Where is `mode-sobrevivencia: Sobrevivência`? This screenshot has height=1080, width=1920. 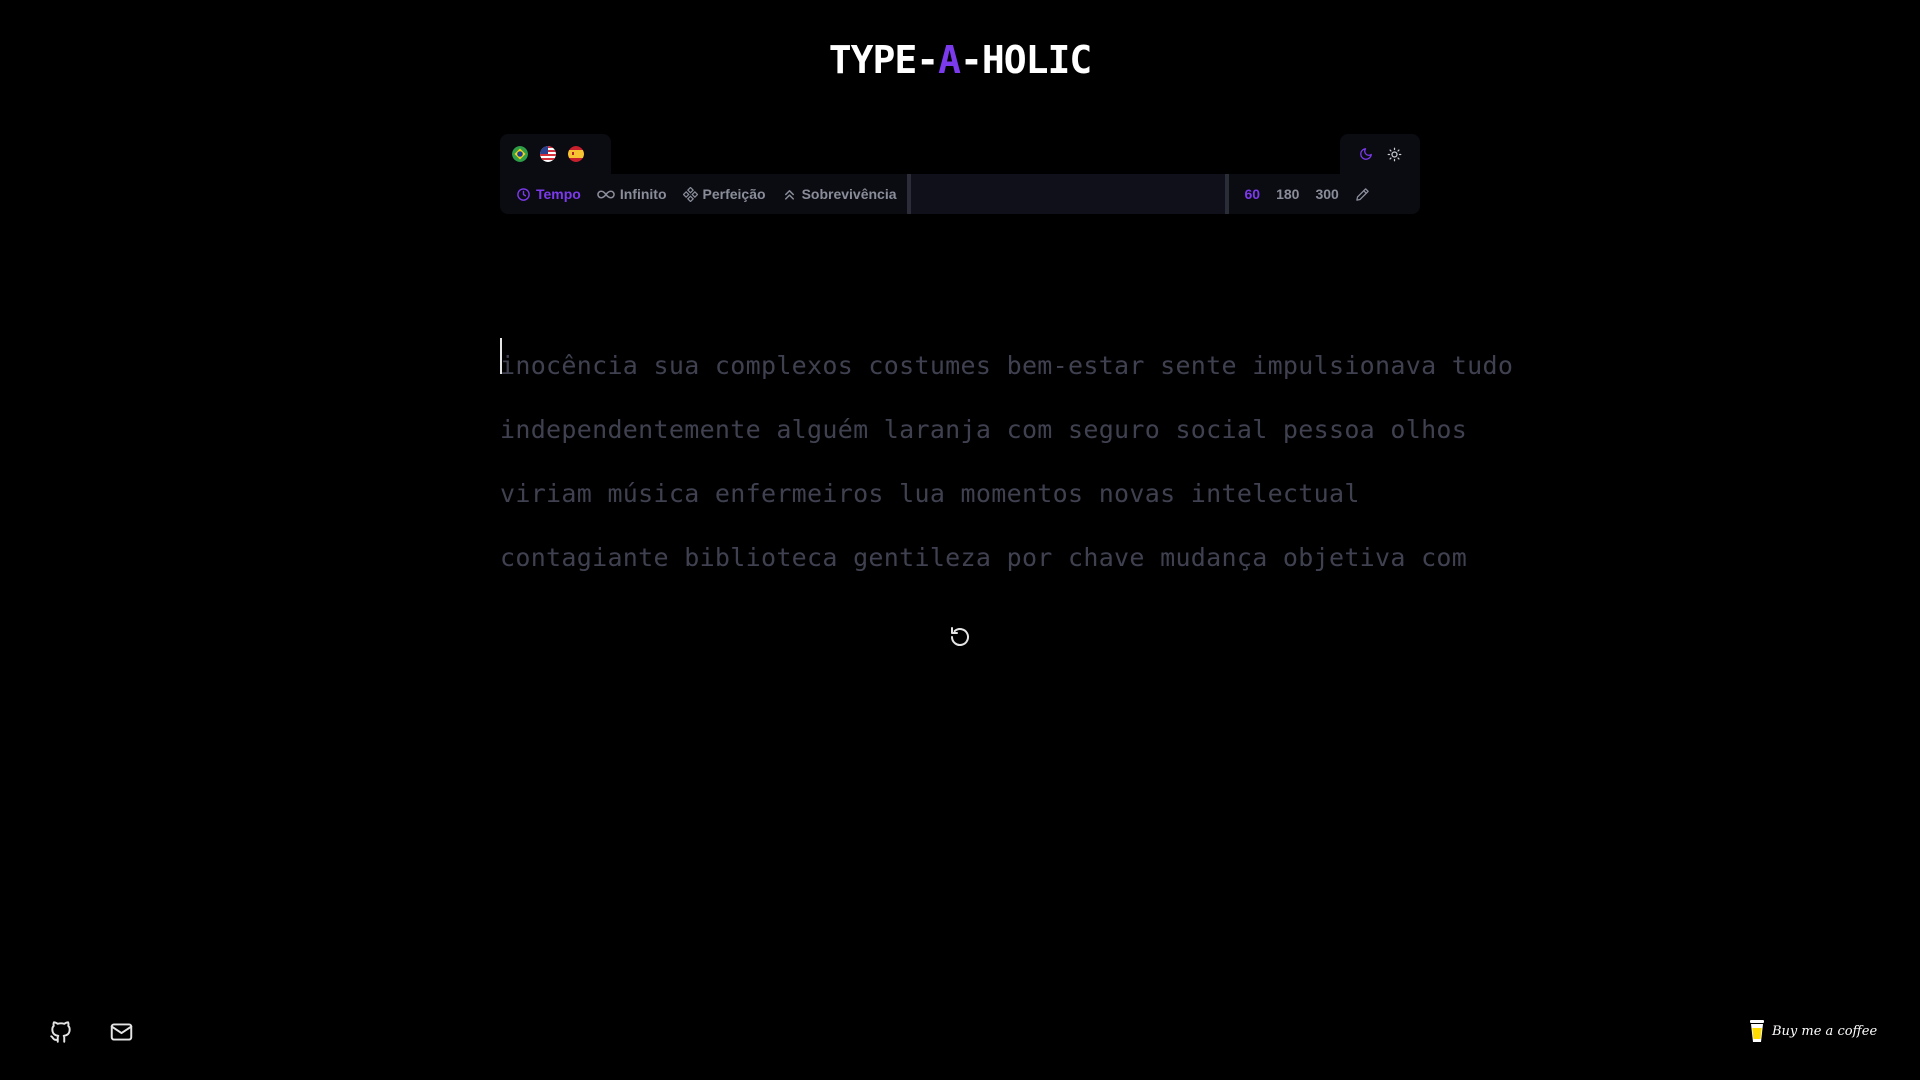 mode-sobrevivencia: Sobrevivência is located at coordinates (839, 194).